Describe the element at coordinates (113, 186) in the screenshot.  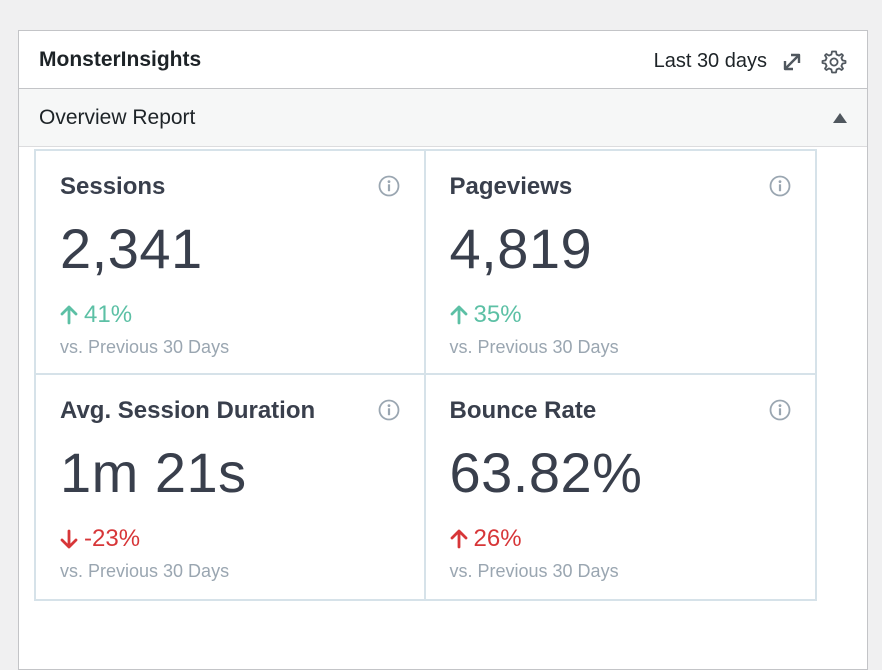
I see `metric-label: Sessions` at that location.